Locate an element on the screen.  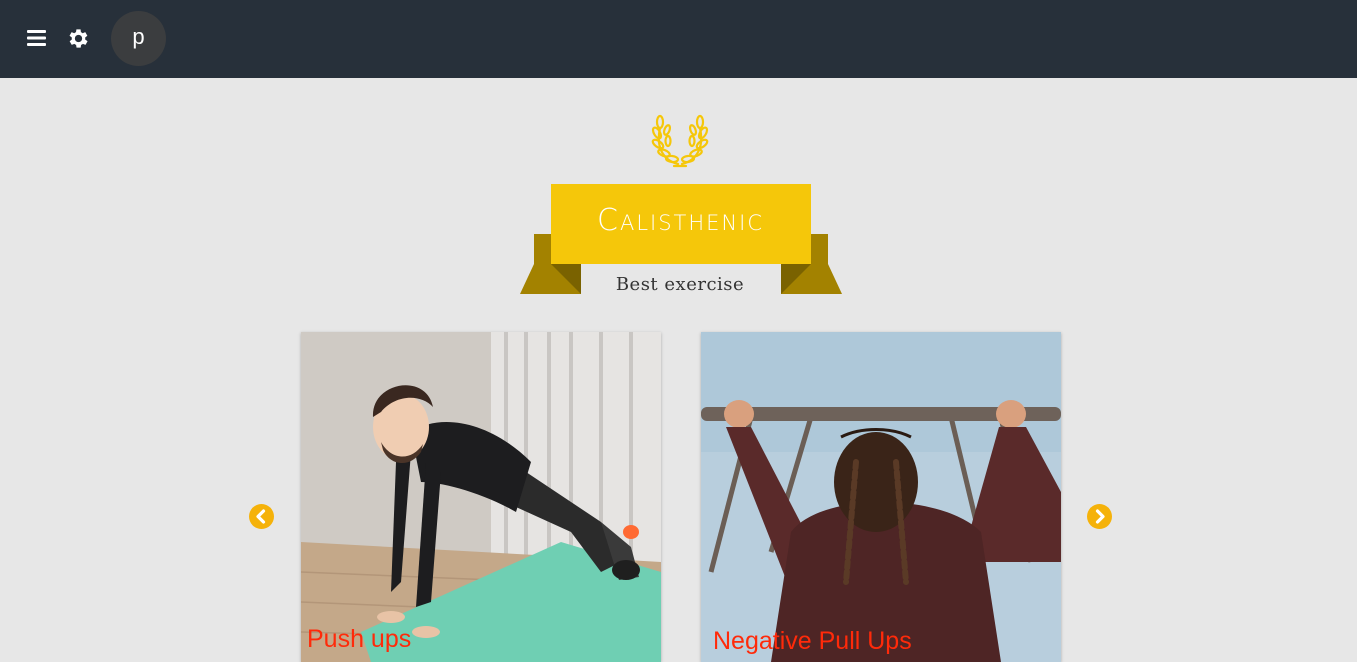
laurel-wreath-icon is located at coordinates (680, 139).